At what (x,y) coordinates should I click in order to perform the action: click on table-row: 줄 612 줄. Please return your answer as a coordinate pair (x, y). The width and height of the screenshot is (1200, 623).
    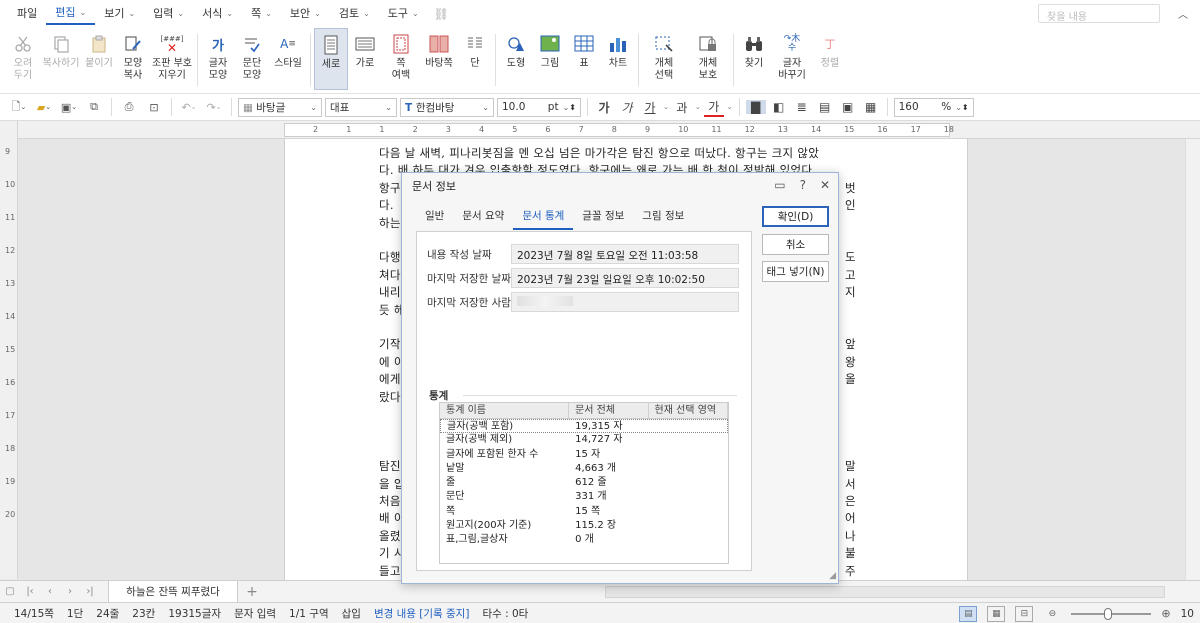
    Looking at the image, I should click on (584, 483).